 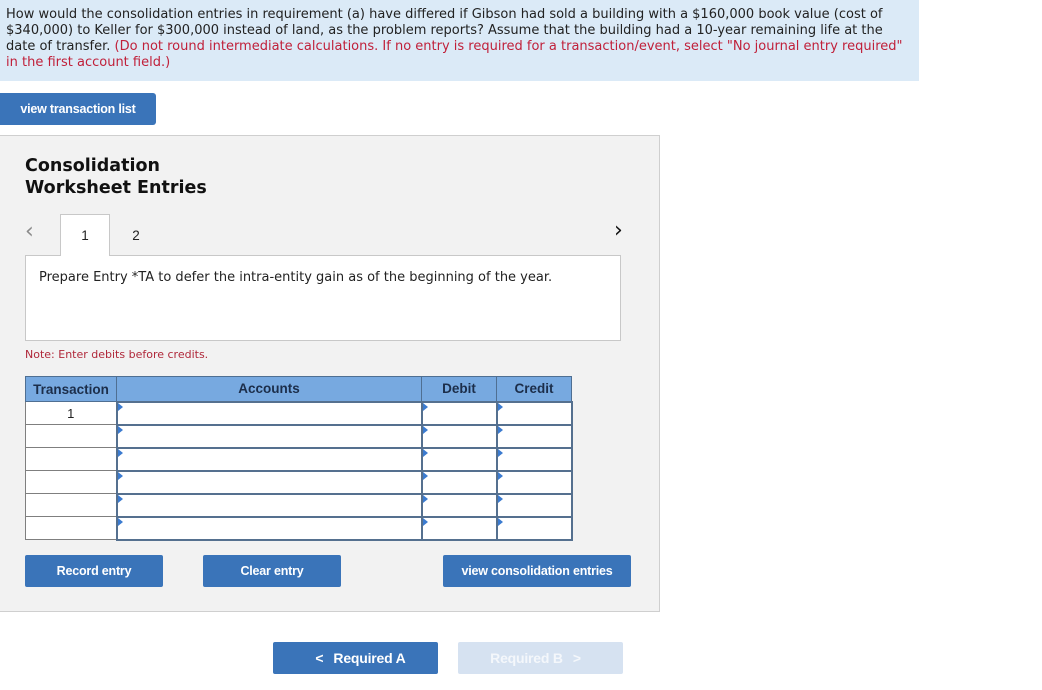 What do you see at coordinates (269, 389) in the screenshot?
I see `header-accounts: Accounts` at bounding box center [269, 389].